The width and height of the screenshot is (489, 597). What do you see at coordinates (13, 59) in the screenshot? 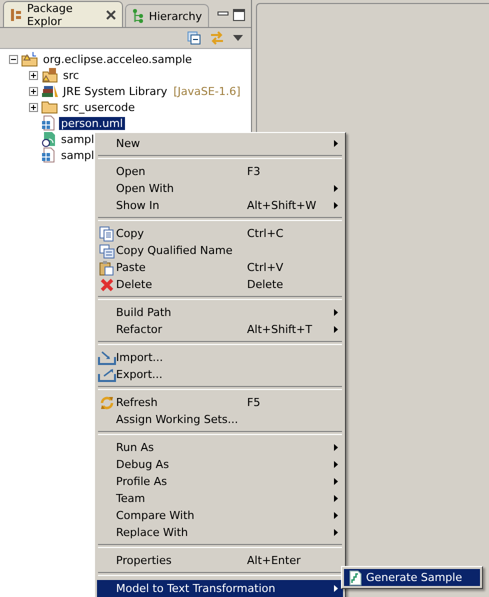
I see `collapse-toggle` at bounding box center [13, 59].